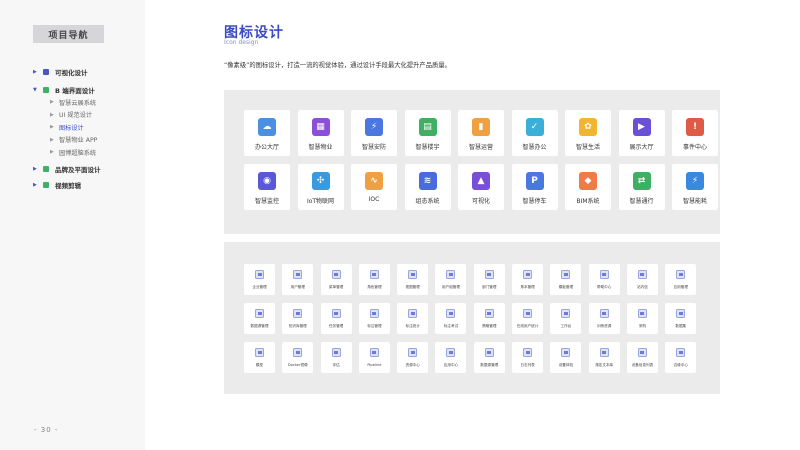 The width and height of the screenshot is (800, 450). I want to click on small-icon-label: 标注统计, so click(412, 326).